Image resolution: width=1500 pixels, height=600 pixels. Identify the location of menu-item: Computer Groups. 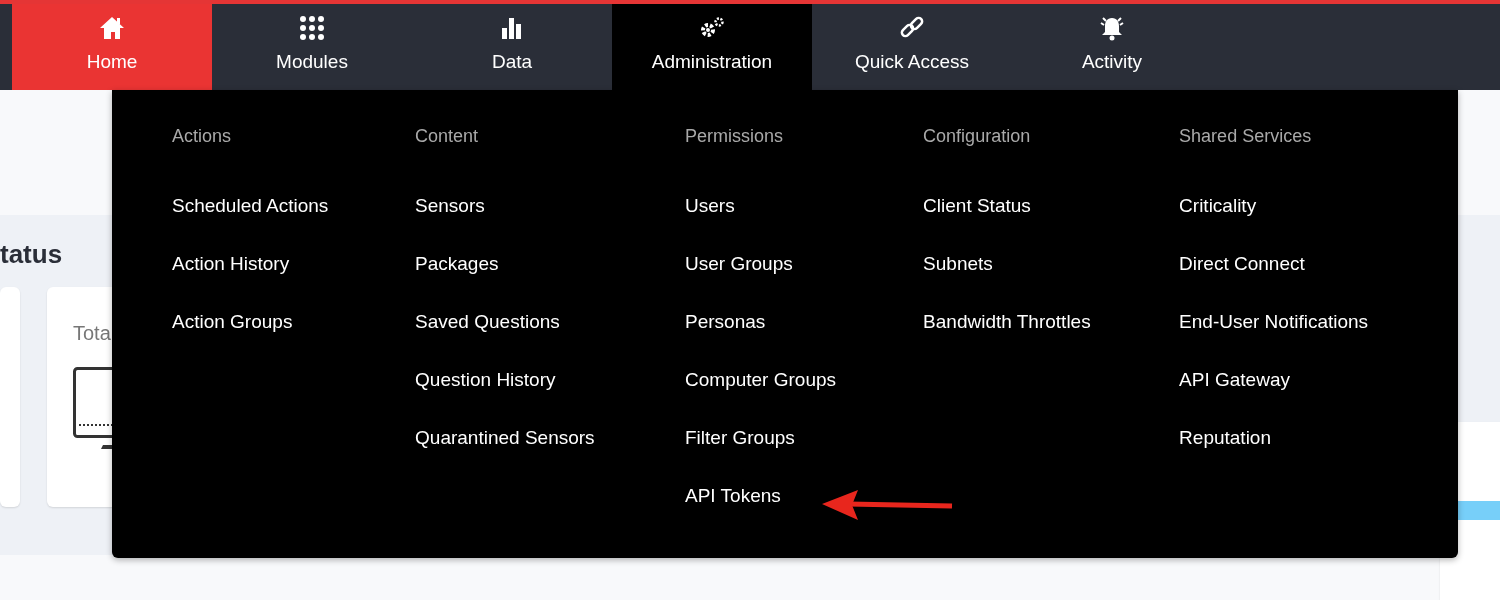
(761, 380).